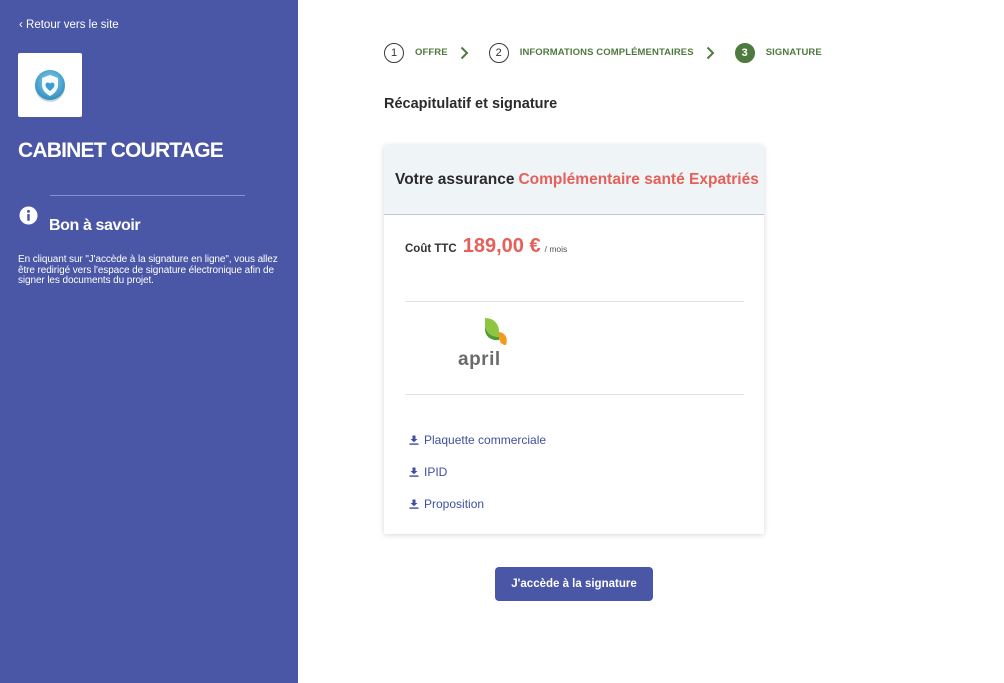 The height and width of the screenshot is (683, 1004). I want to click on step-offre: 1 OFFRE, so click(436, 52).